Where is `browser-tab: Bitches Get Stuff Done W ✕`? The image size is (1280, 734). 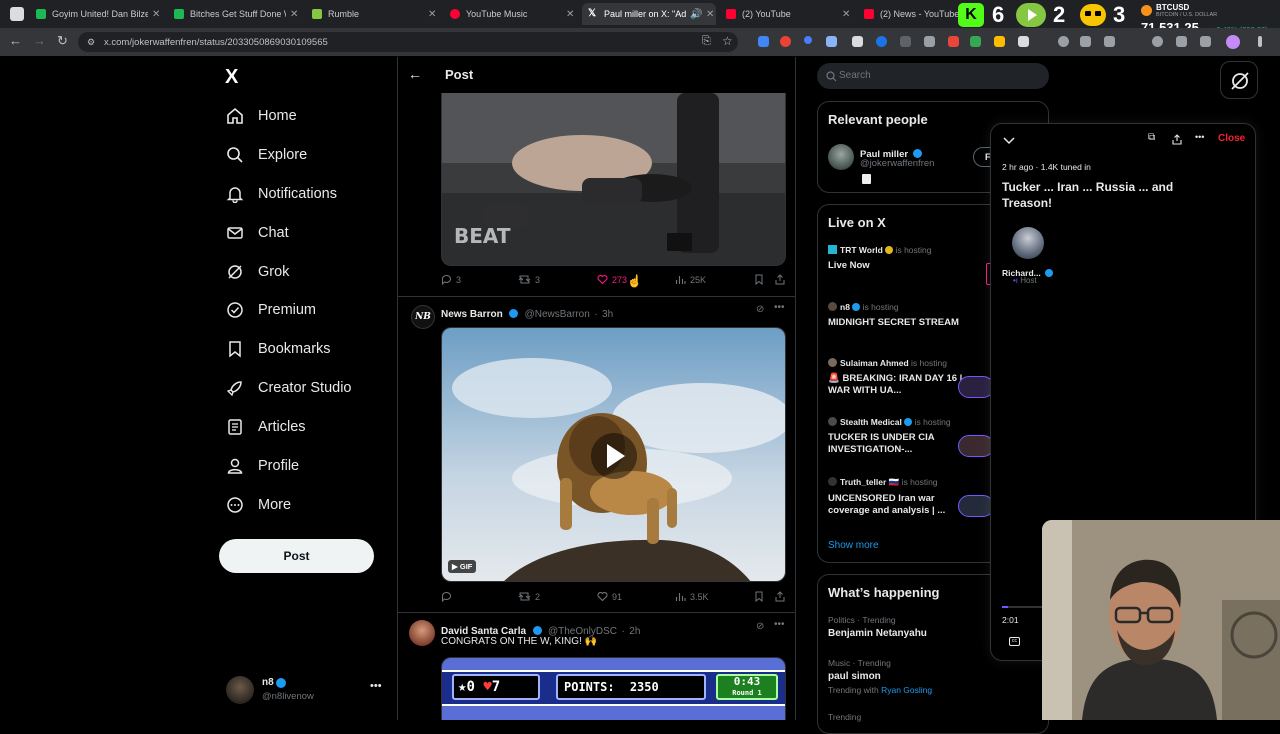
browser-tab: Bitches Get Stuff Done W ✕ is located at coordinates (234, 14).